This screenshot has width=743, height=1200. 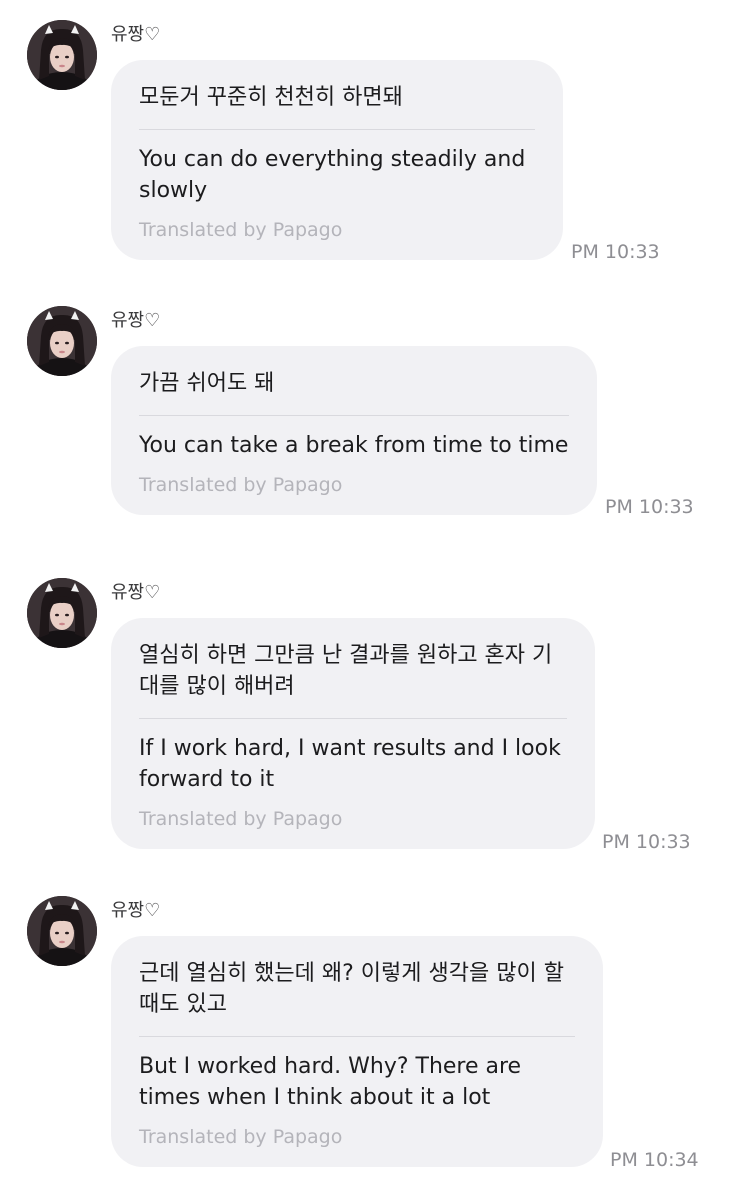 What do you see at coordinates (351, 989) in the screenshot?
I see `original-text: 근데 열심히 했는데 왜? 이렇게 생각을 많이 할 때도 있고` at bounding box center [351, 989].